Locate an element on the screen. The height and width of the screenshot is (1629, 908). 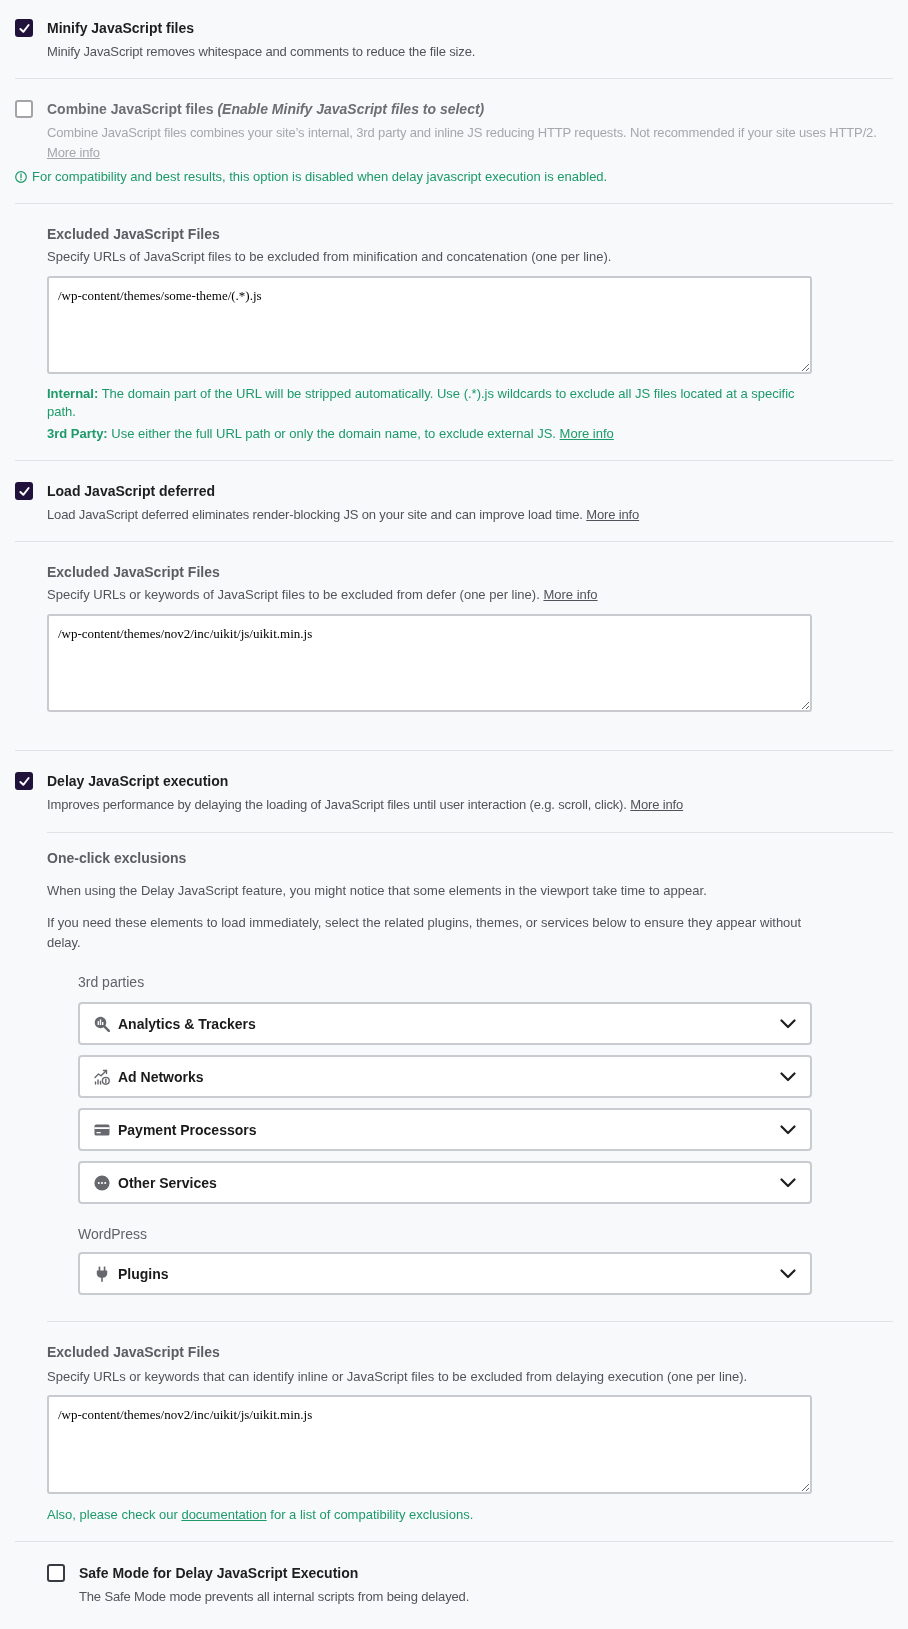
option-description: Combine JavaScript files combines your site’s internal, 3rd party and inline JS reducing HTTP requests. Not recommended if your site uses HTTP/2. More info is located at coordinates (462, 143).